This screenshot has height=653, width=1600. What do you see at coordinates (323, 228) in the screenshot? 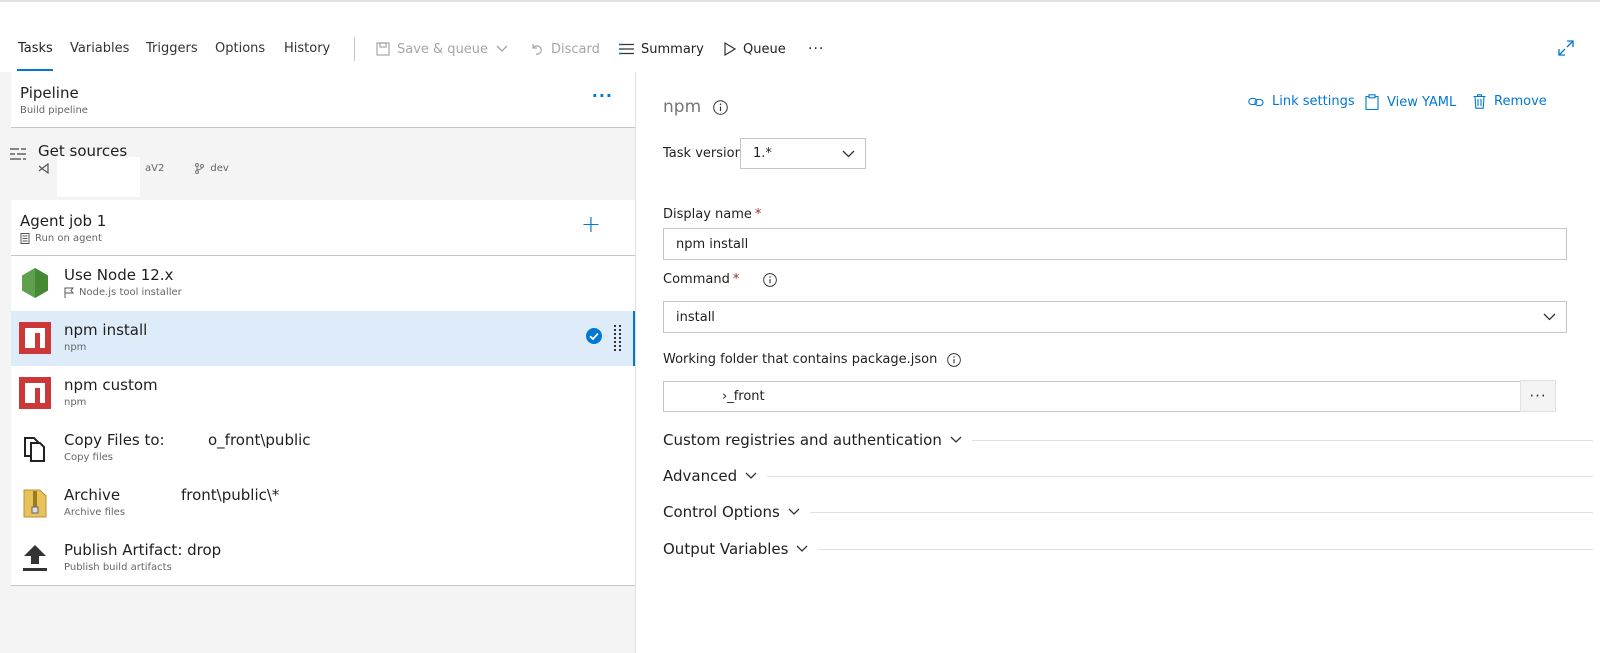
I see `agent-job-item: Agent job 1 Run on agent +` at bounding box center [323, 228].